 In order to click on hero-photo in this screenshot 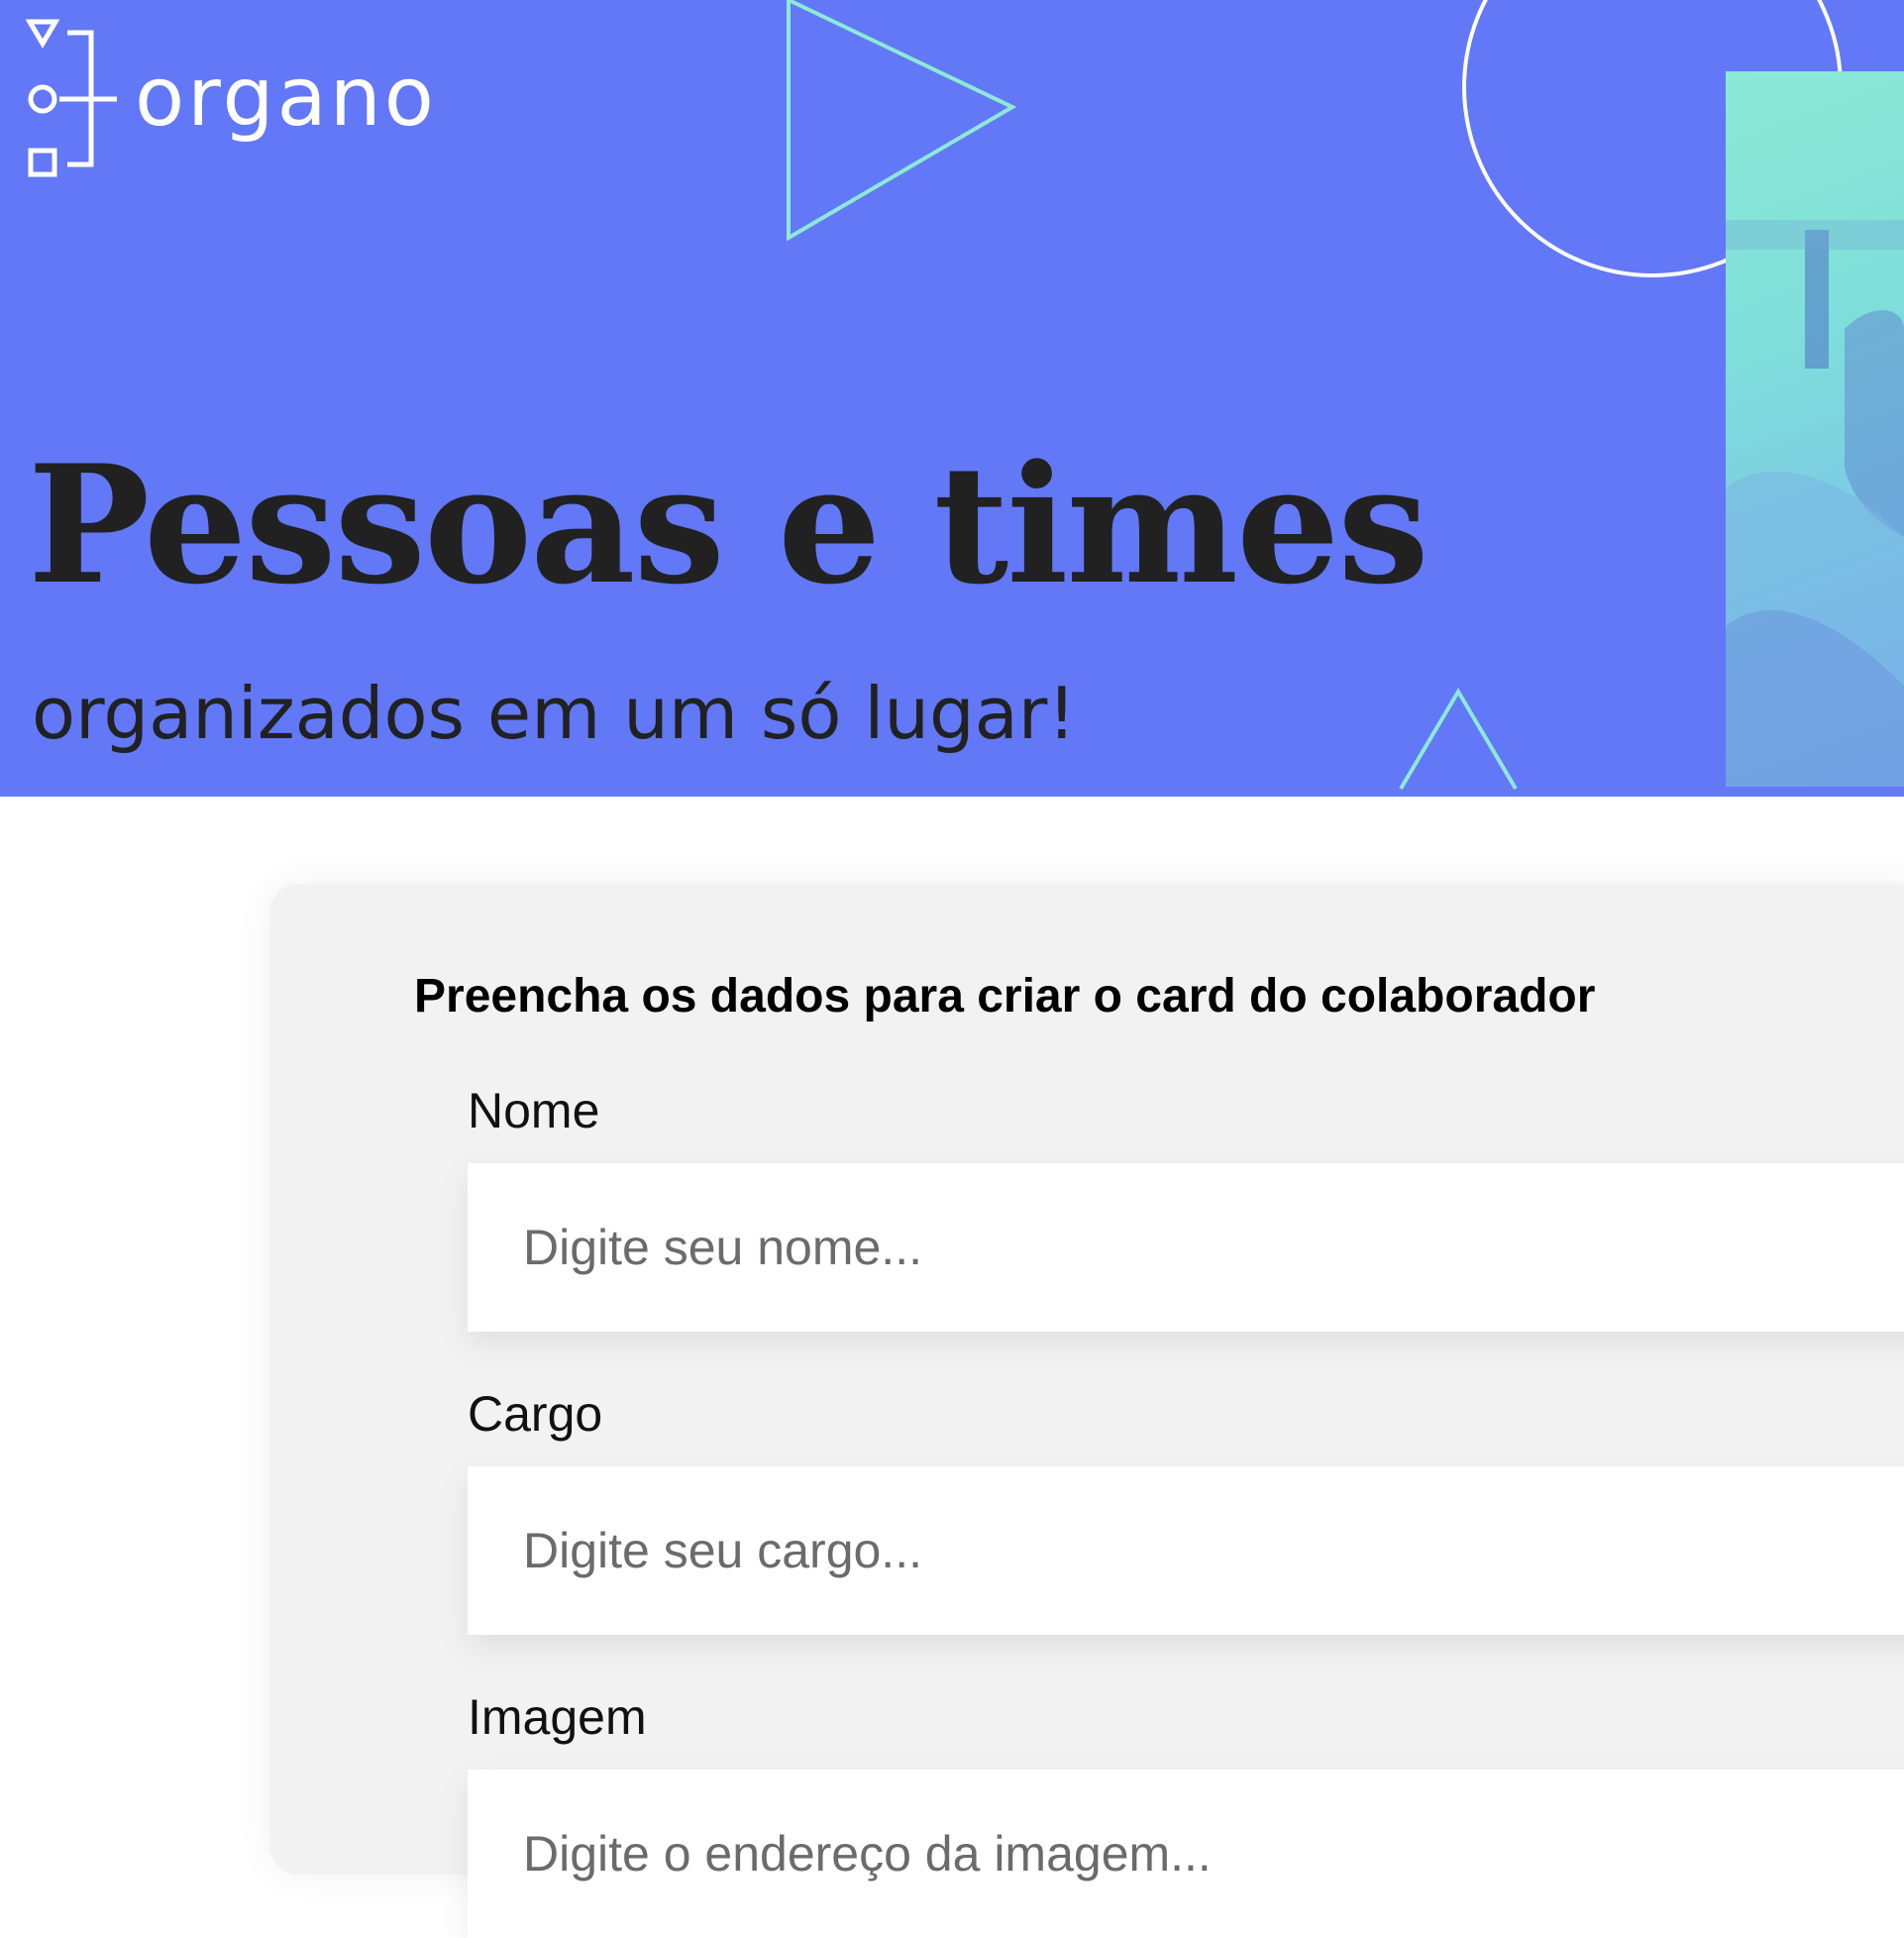, I will do `click(1815, 429)`.